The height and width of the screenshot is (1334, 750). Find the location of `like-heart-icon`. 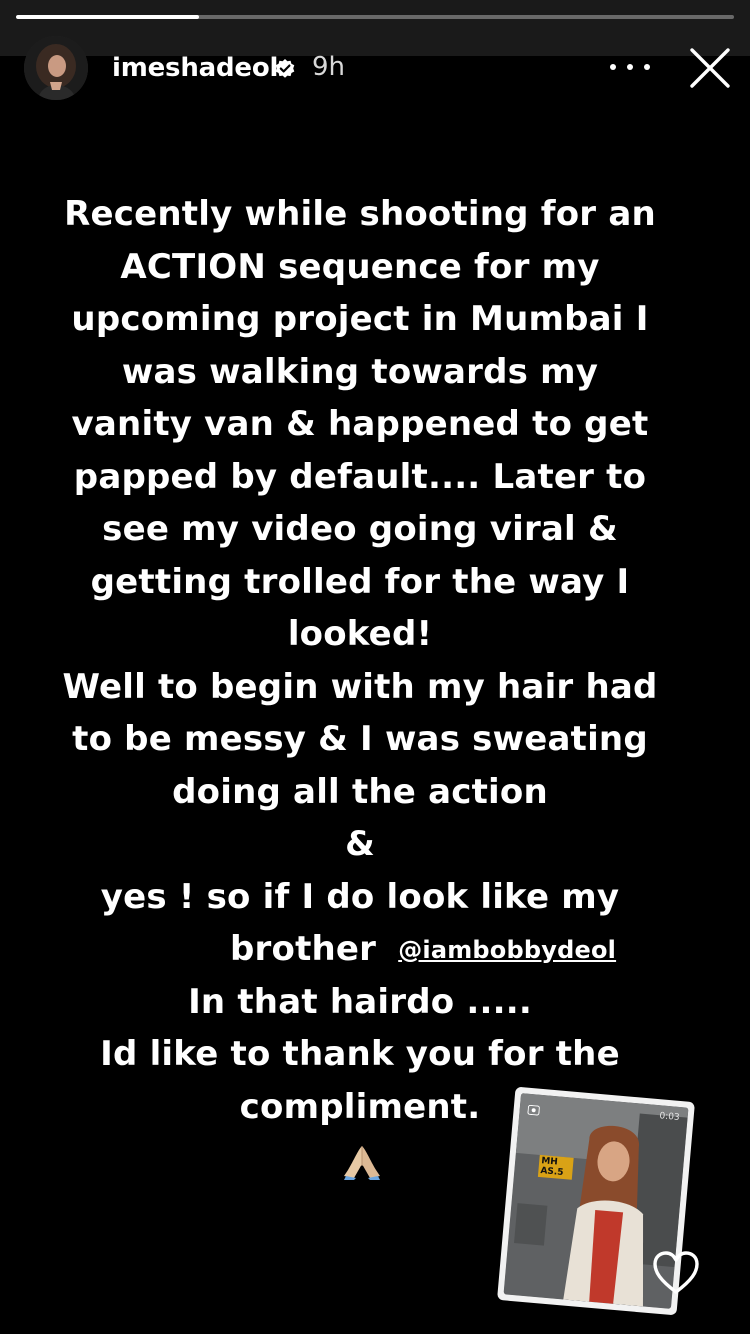

like-heart-icon is located at coordinates (676, 1273).